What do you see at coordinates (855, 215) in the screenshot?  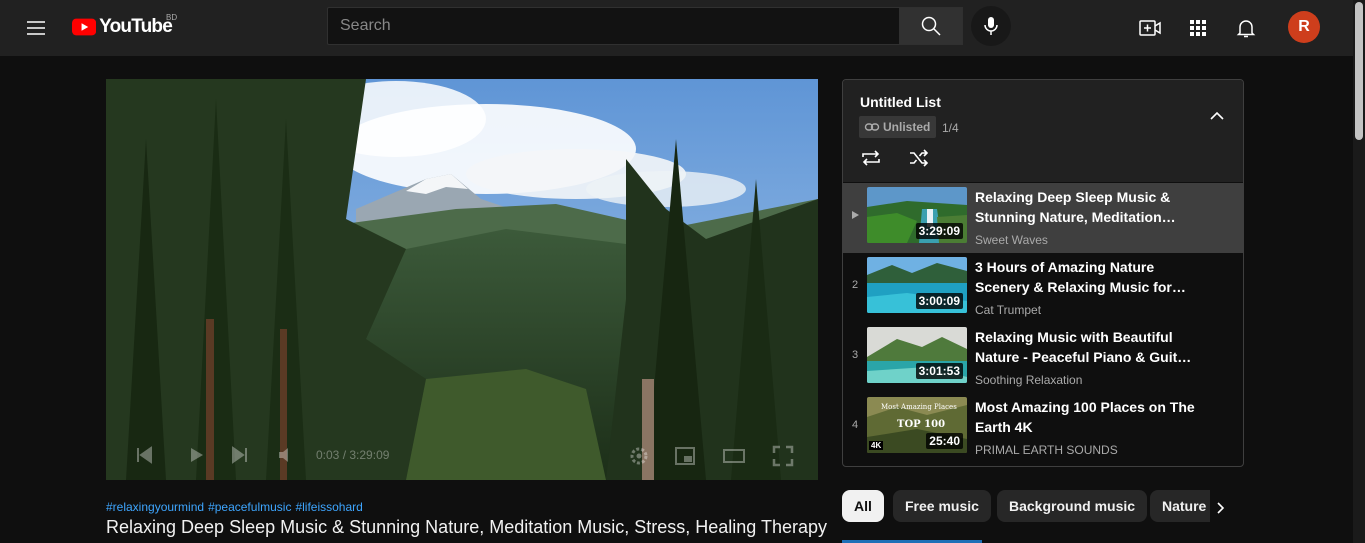 I see `now-playing-icon` at bounding box center [855, 215].